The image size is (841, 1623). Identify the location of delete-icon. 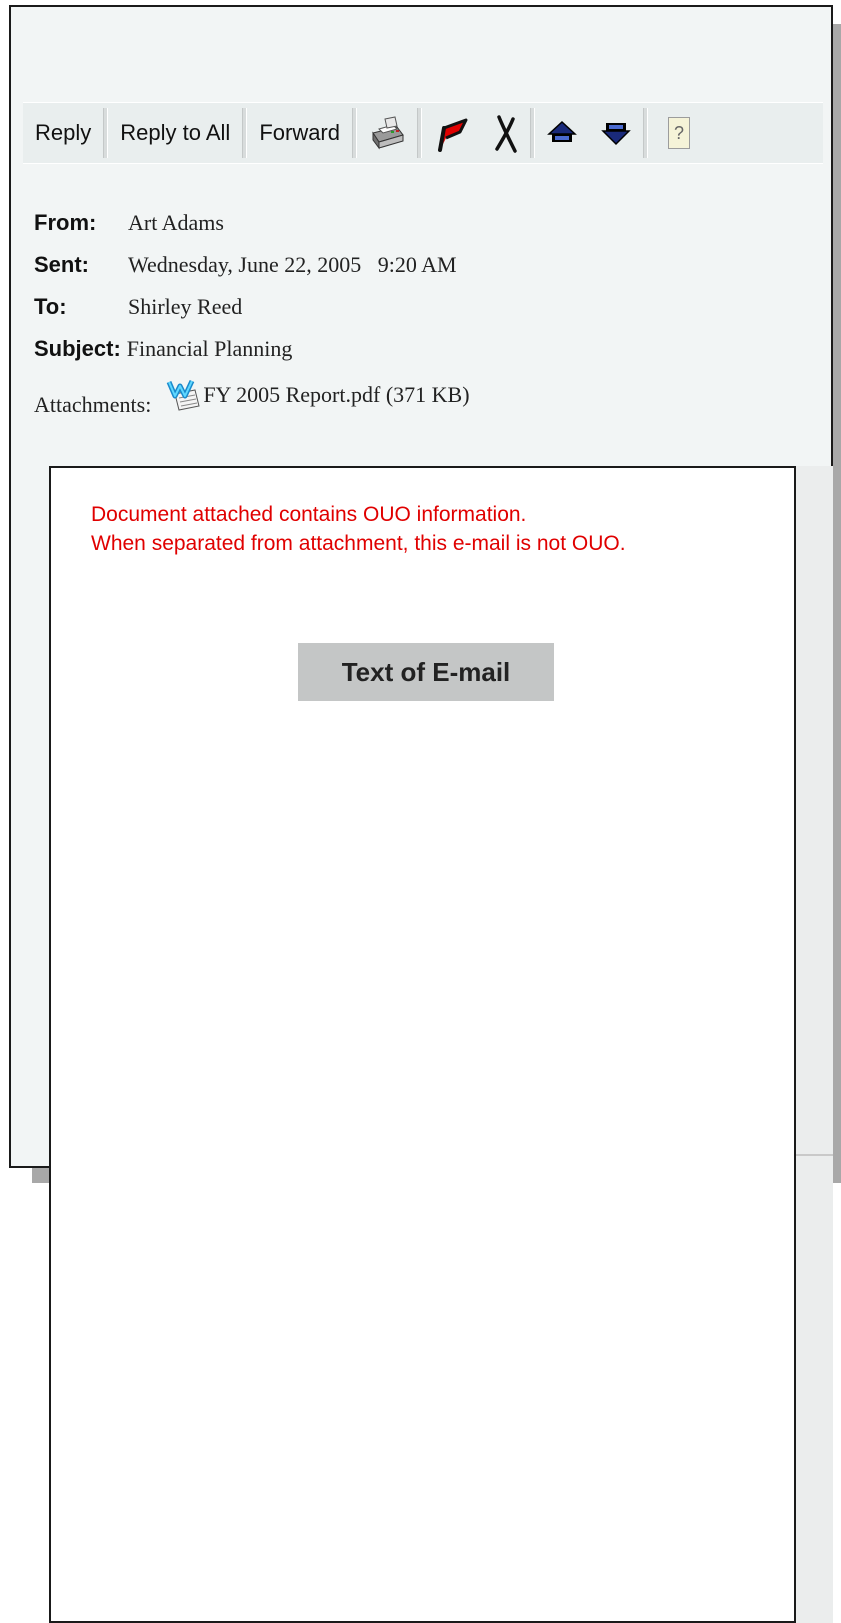
(506, 134).